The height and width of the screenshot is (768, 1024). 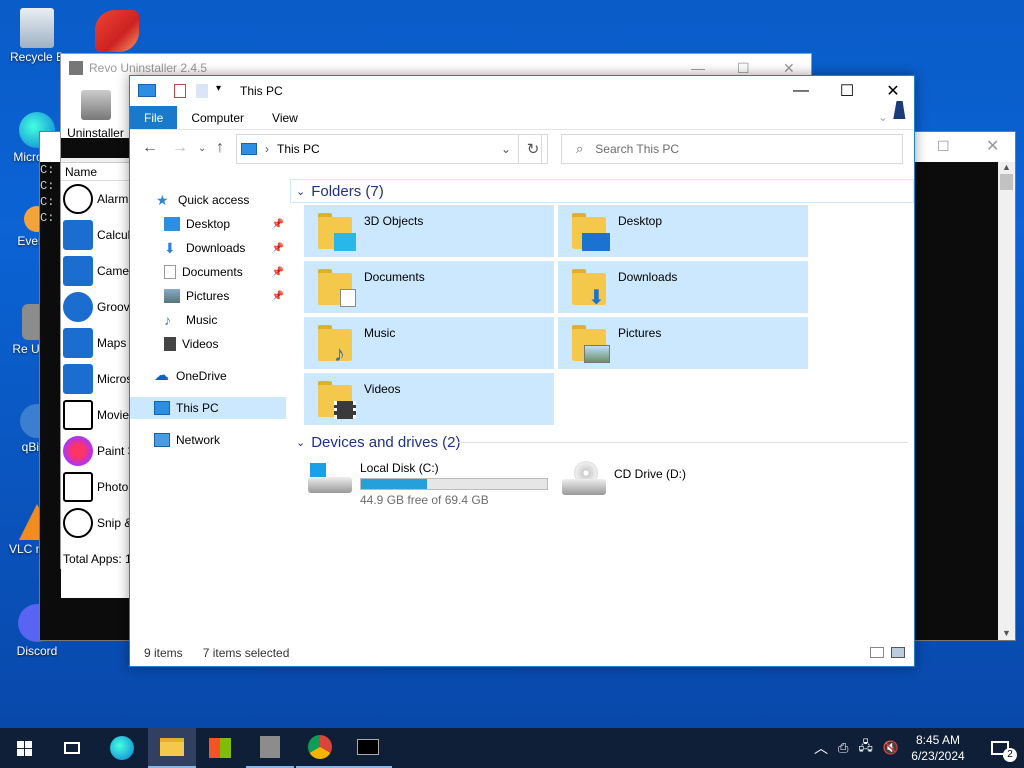 I want to click on folders-group-header: ⌄ Folders (7), so click(x=340, y=191).